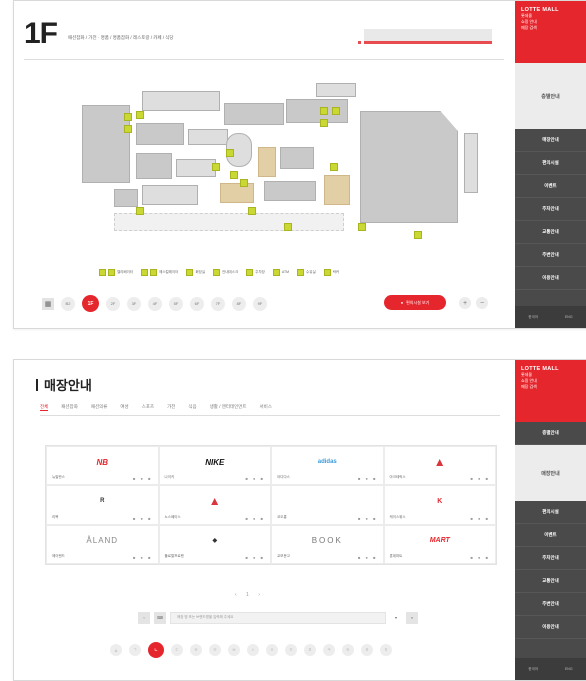 This screenshot has height=681, width=586. Describe the element at coordinates (90, 303) in the screenshot. I see `floor-button-active: 1F` at that location.